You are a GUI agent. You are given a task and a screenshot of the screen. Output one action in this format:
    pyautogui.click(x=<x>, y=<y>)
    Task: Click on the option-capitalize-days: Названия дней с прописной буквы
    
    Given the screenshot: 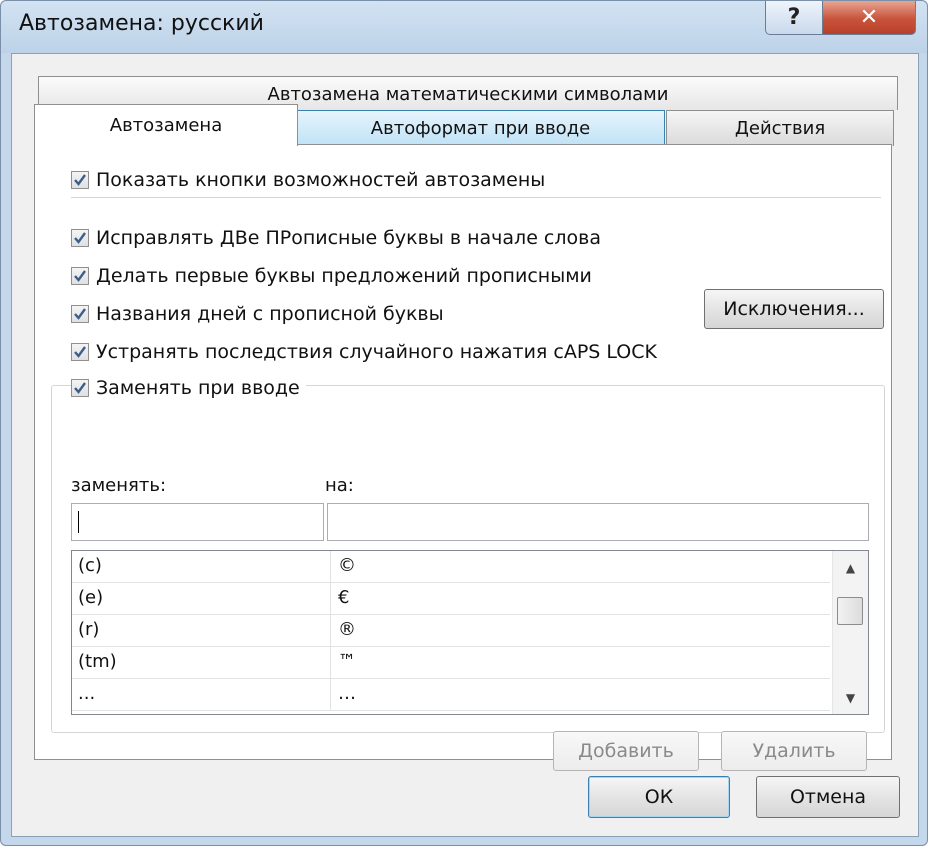 What is the action you would take?
    pyautogui.click(x=257, y=314)
    